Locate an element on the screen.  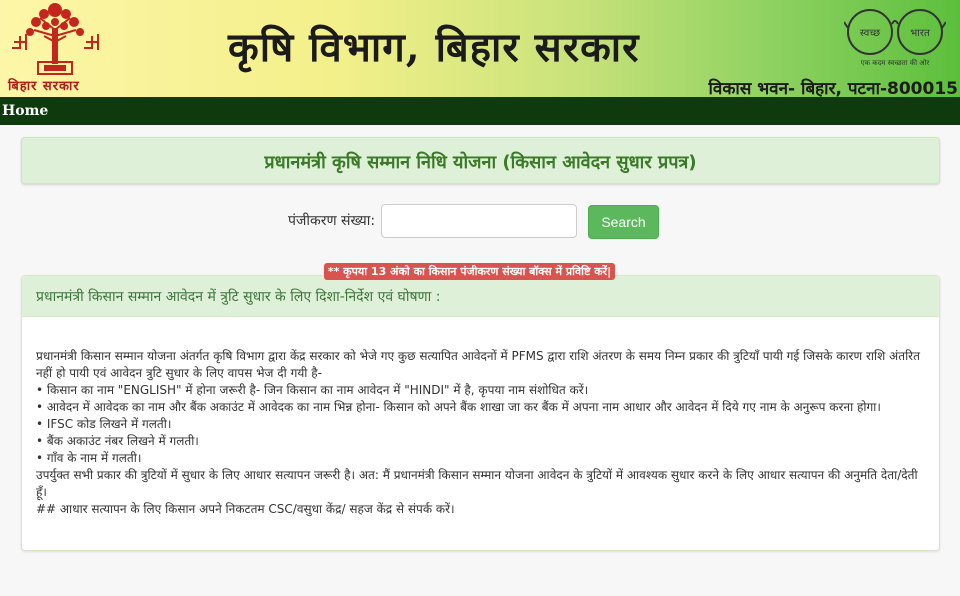
registration-number-input is located at coordinates (479, 221).